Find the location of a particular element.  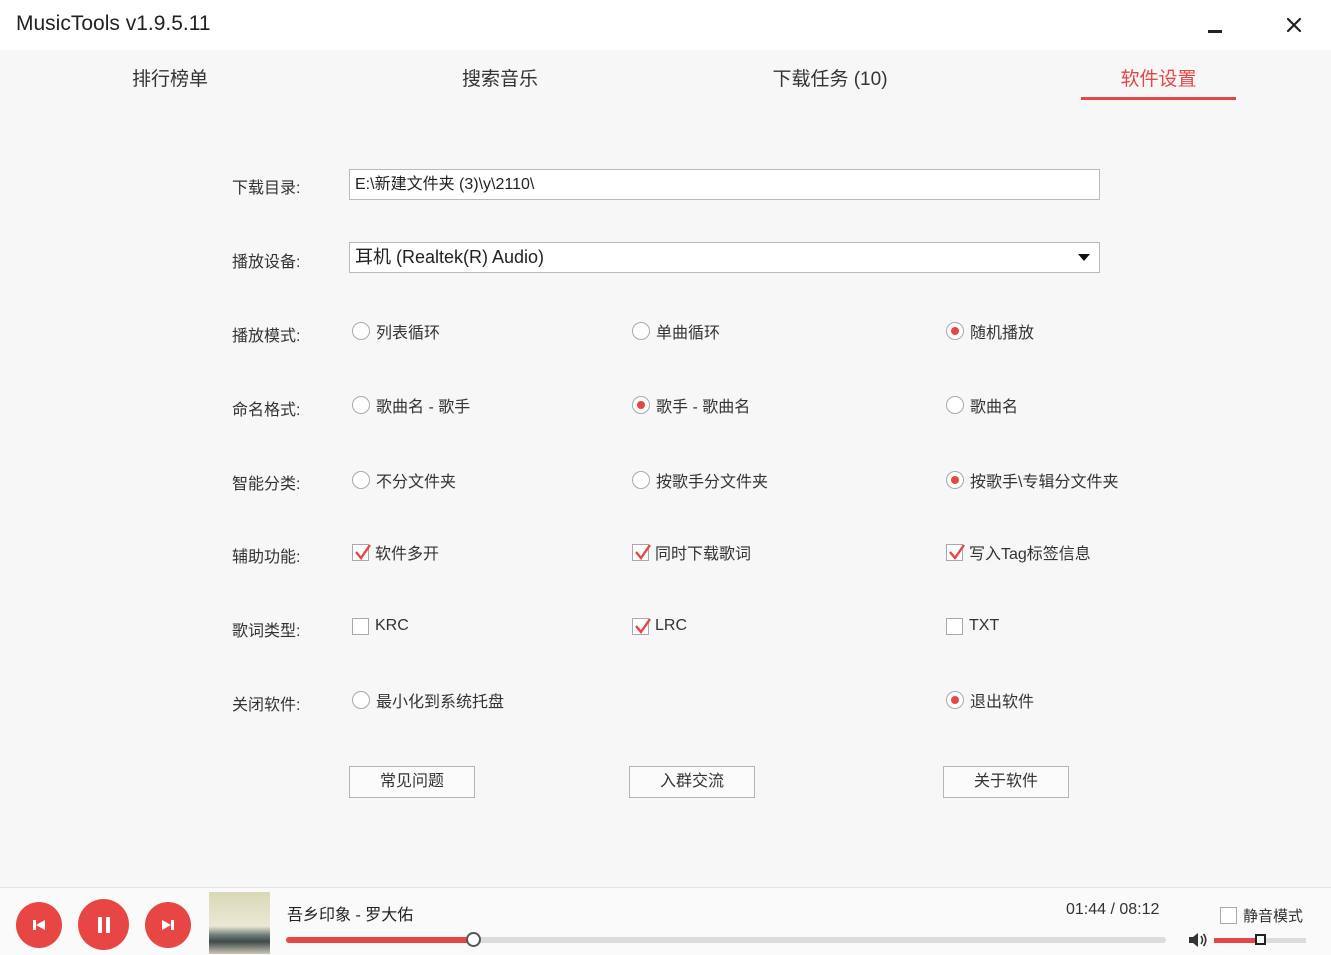

close-button is located at coordinates (1294, 25).